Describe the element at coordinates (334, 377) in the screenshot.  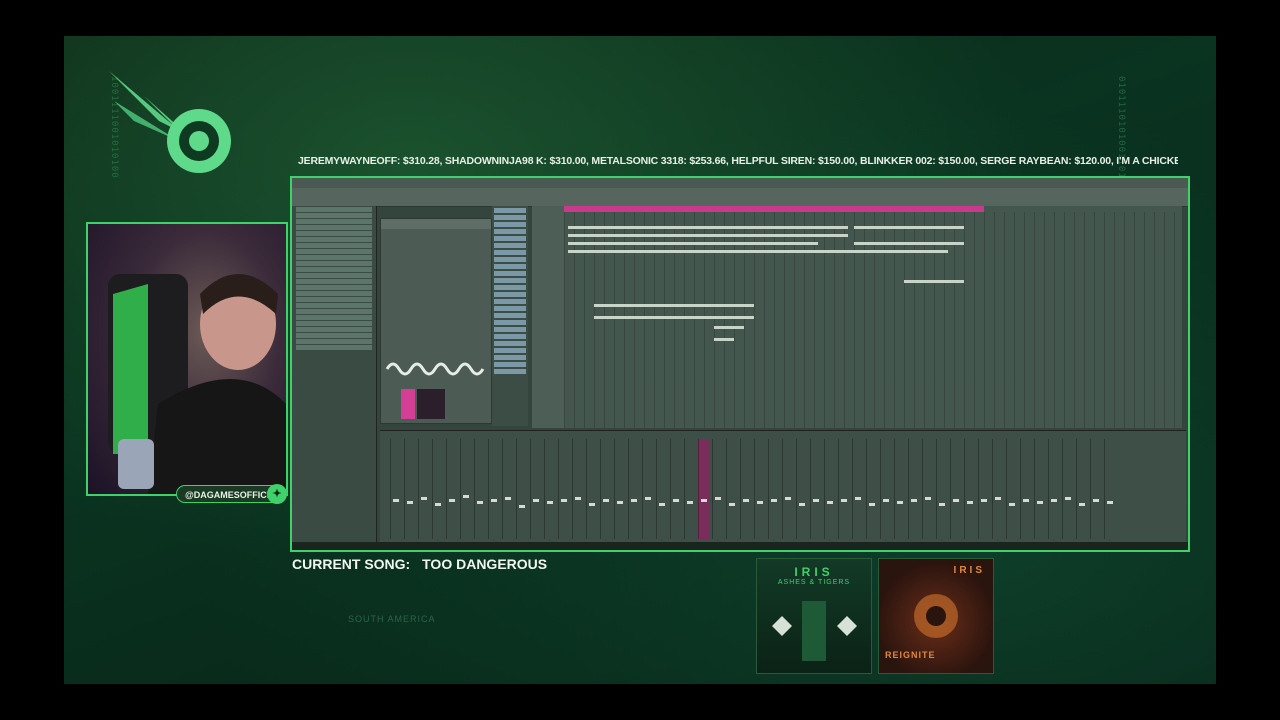
I see `browser-panel` at that location.